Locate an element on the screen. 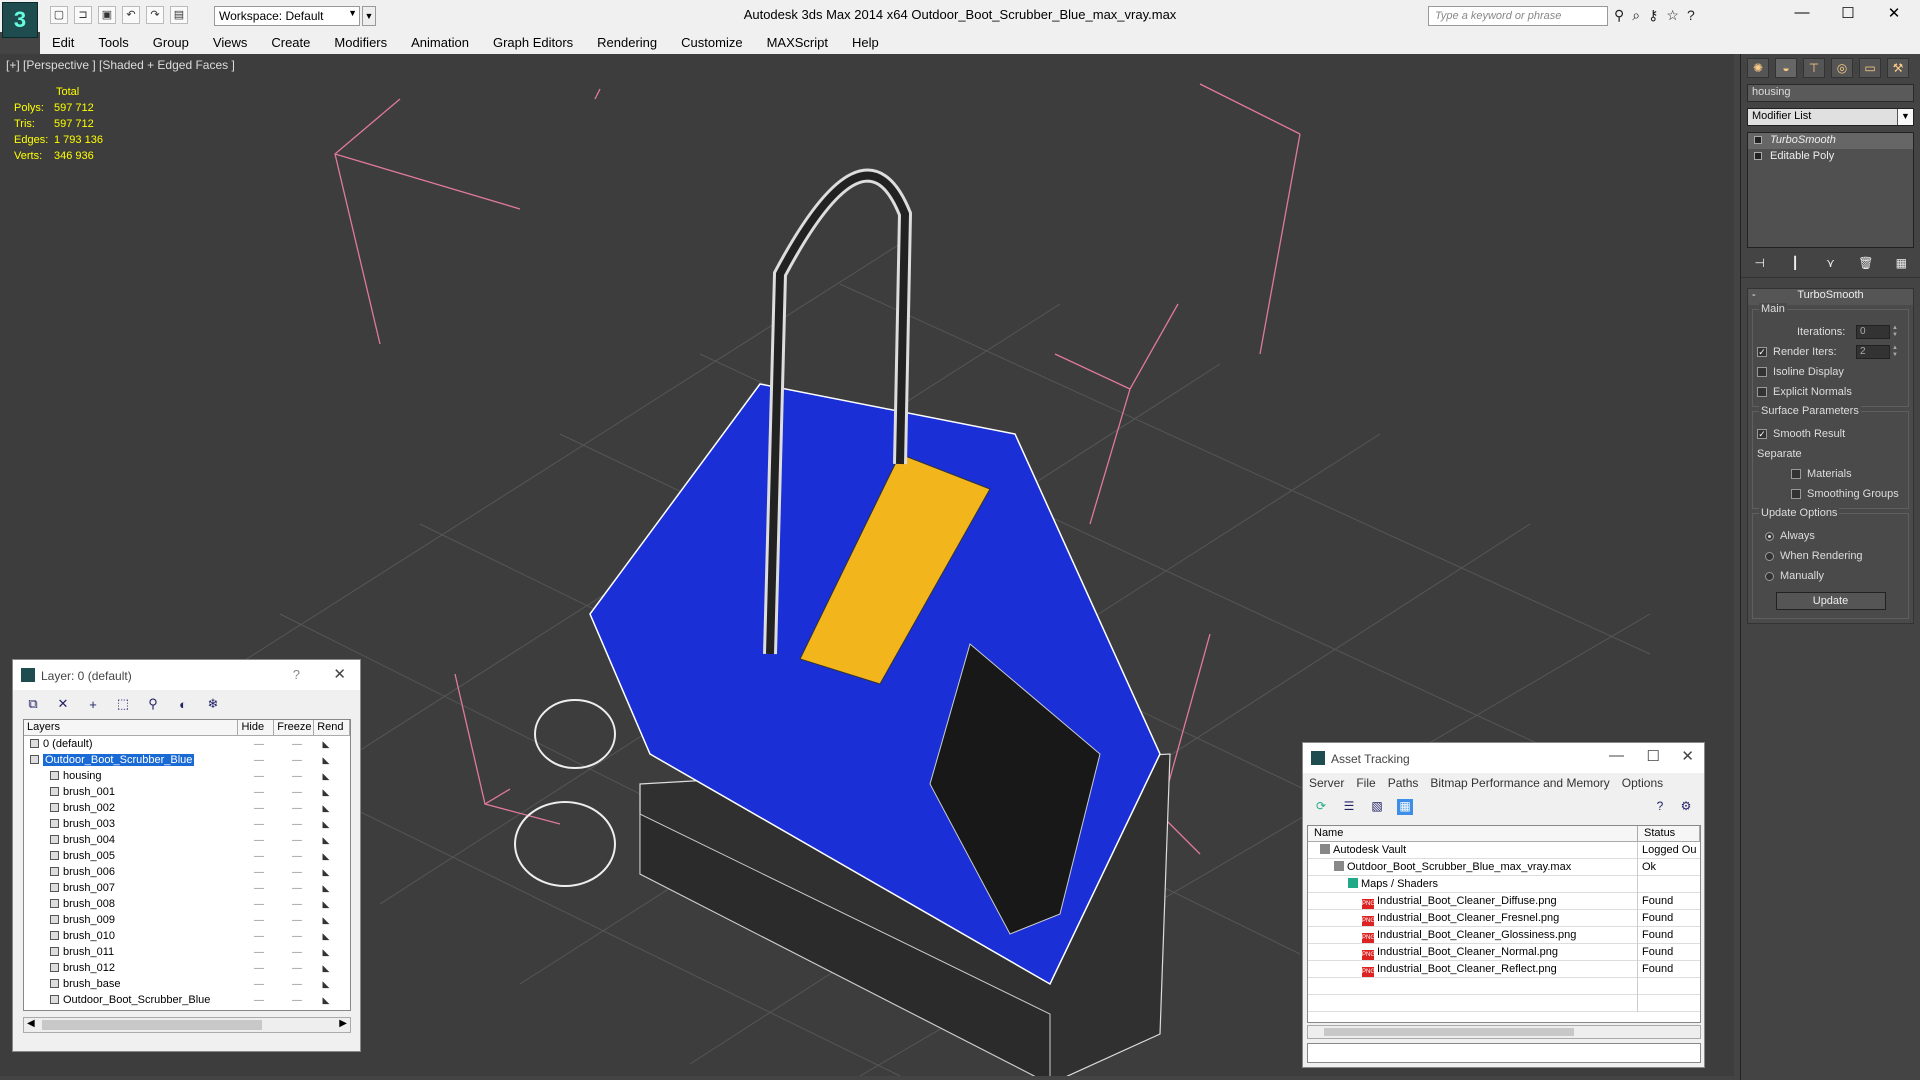 Image resolution: width=1920 pixels, height=1080 pixels. render-iters-checkbox: ✓ is located at coordinates (1762, 352).